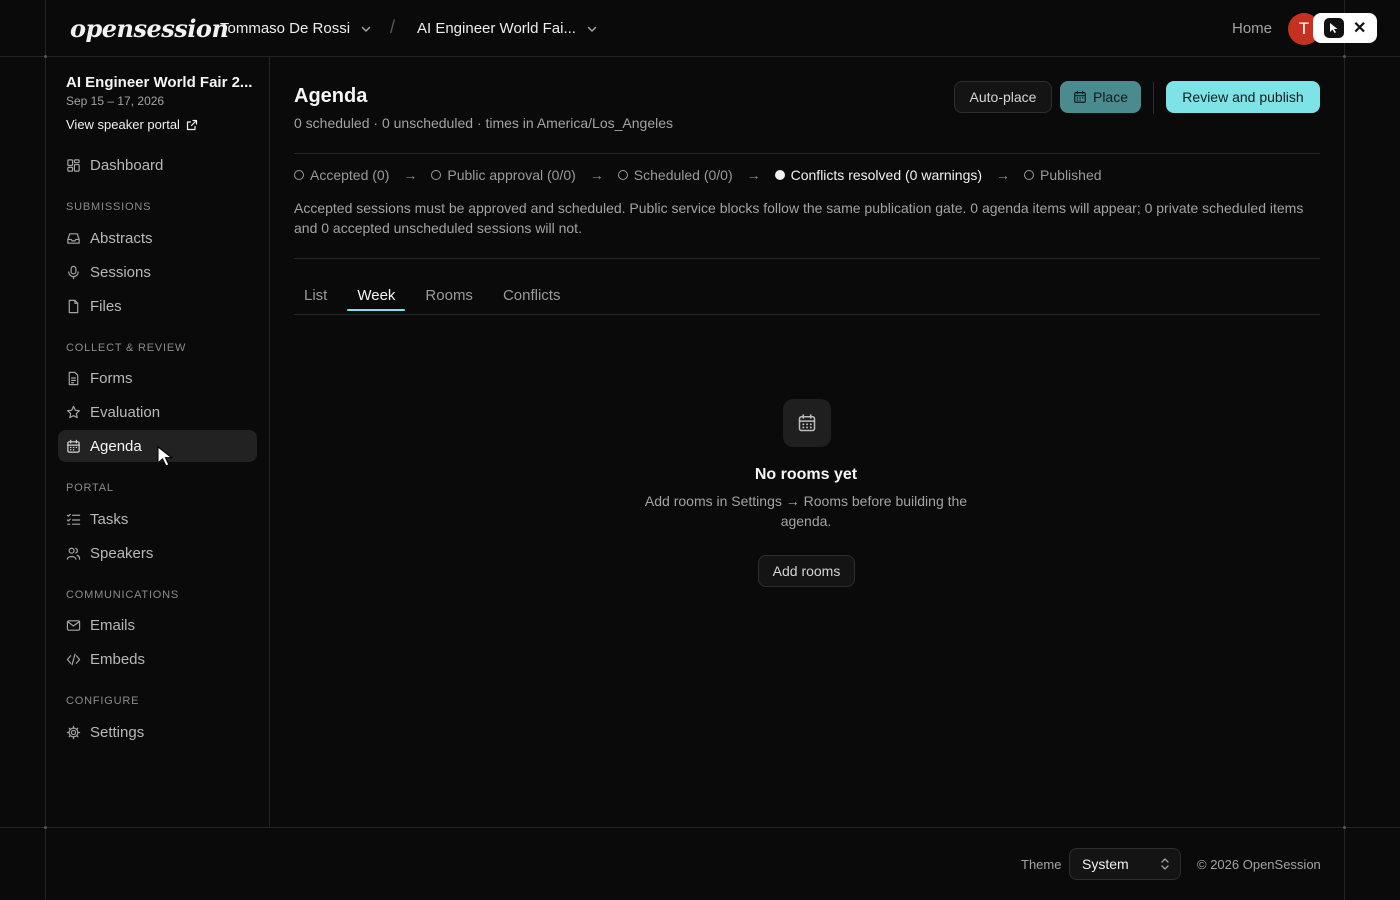 This screenshot has height=900, width=1400. What do you see at coordinates (503, 175) in the screenshot?
I see `step-public-approval: Public approval (0/0)` at bounding box center [503, 175].